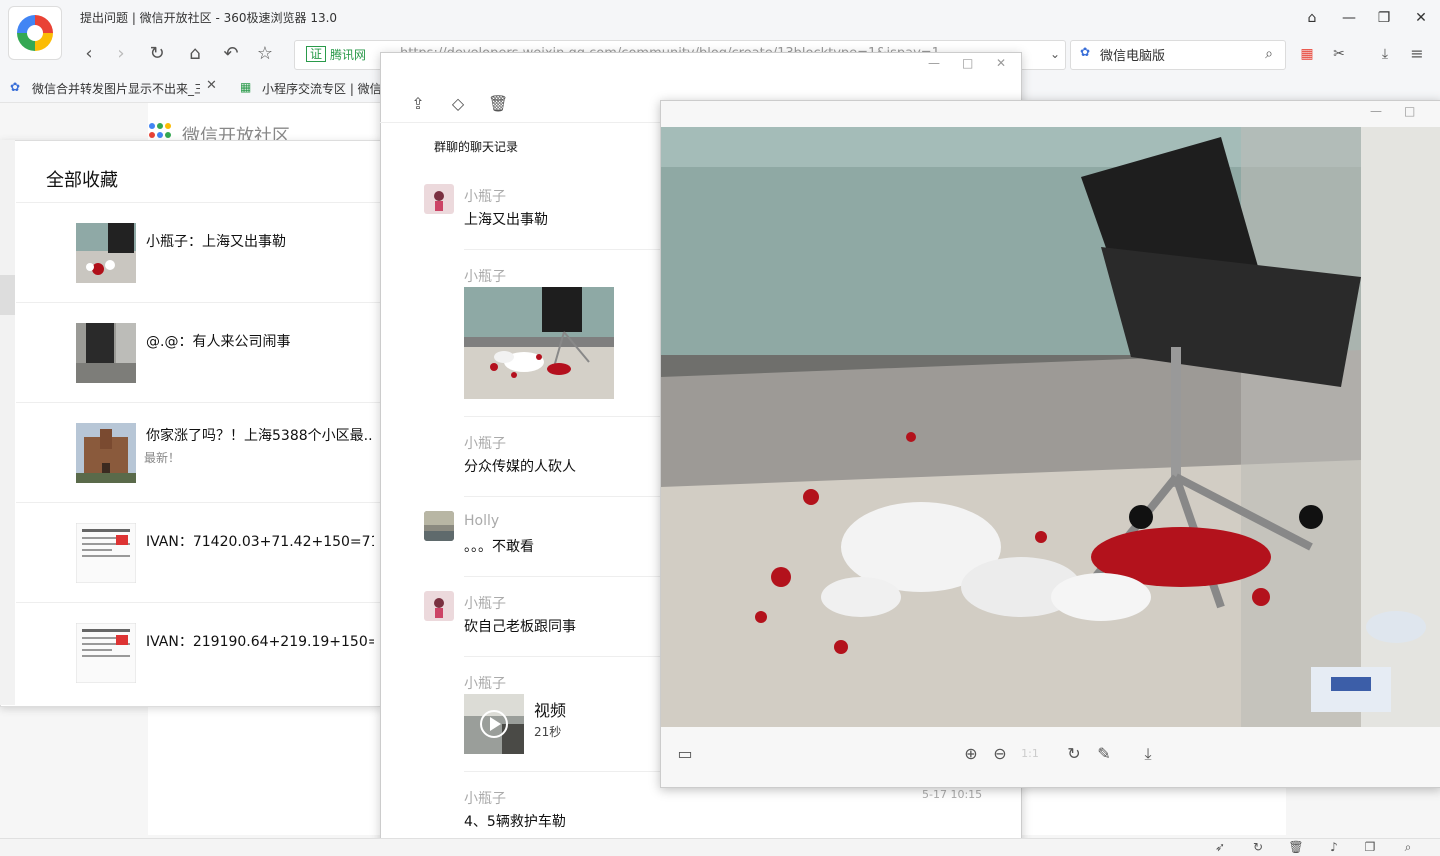 This screenshot has height=856, width=1440. Describe the element at coordinates (1339, 54) in the screenshot. I see `scissors-icon: ✂` at that location.